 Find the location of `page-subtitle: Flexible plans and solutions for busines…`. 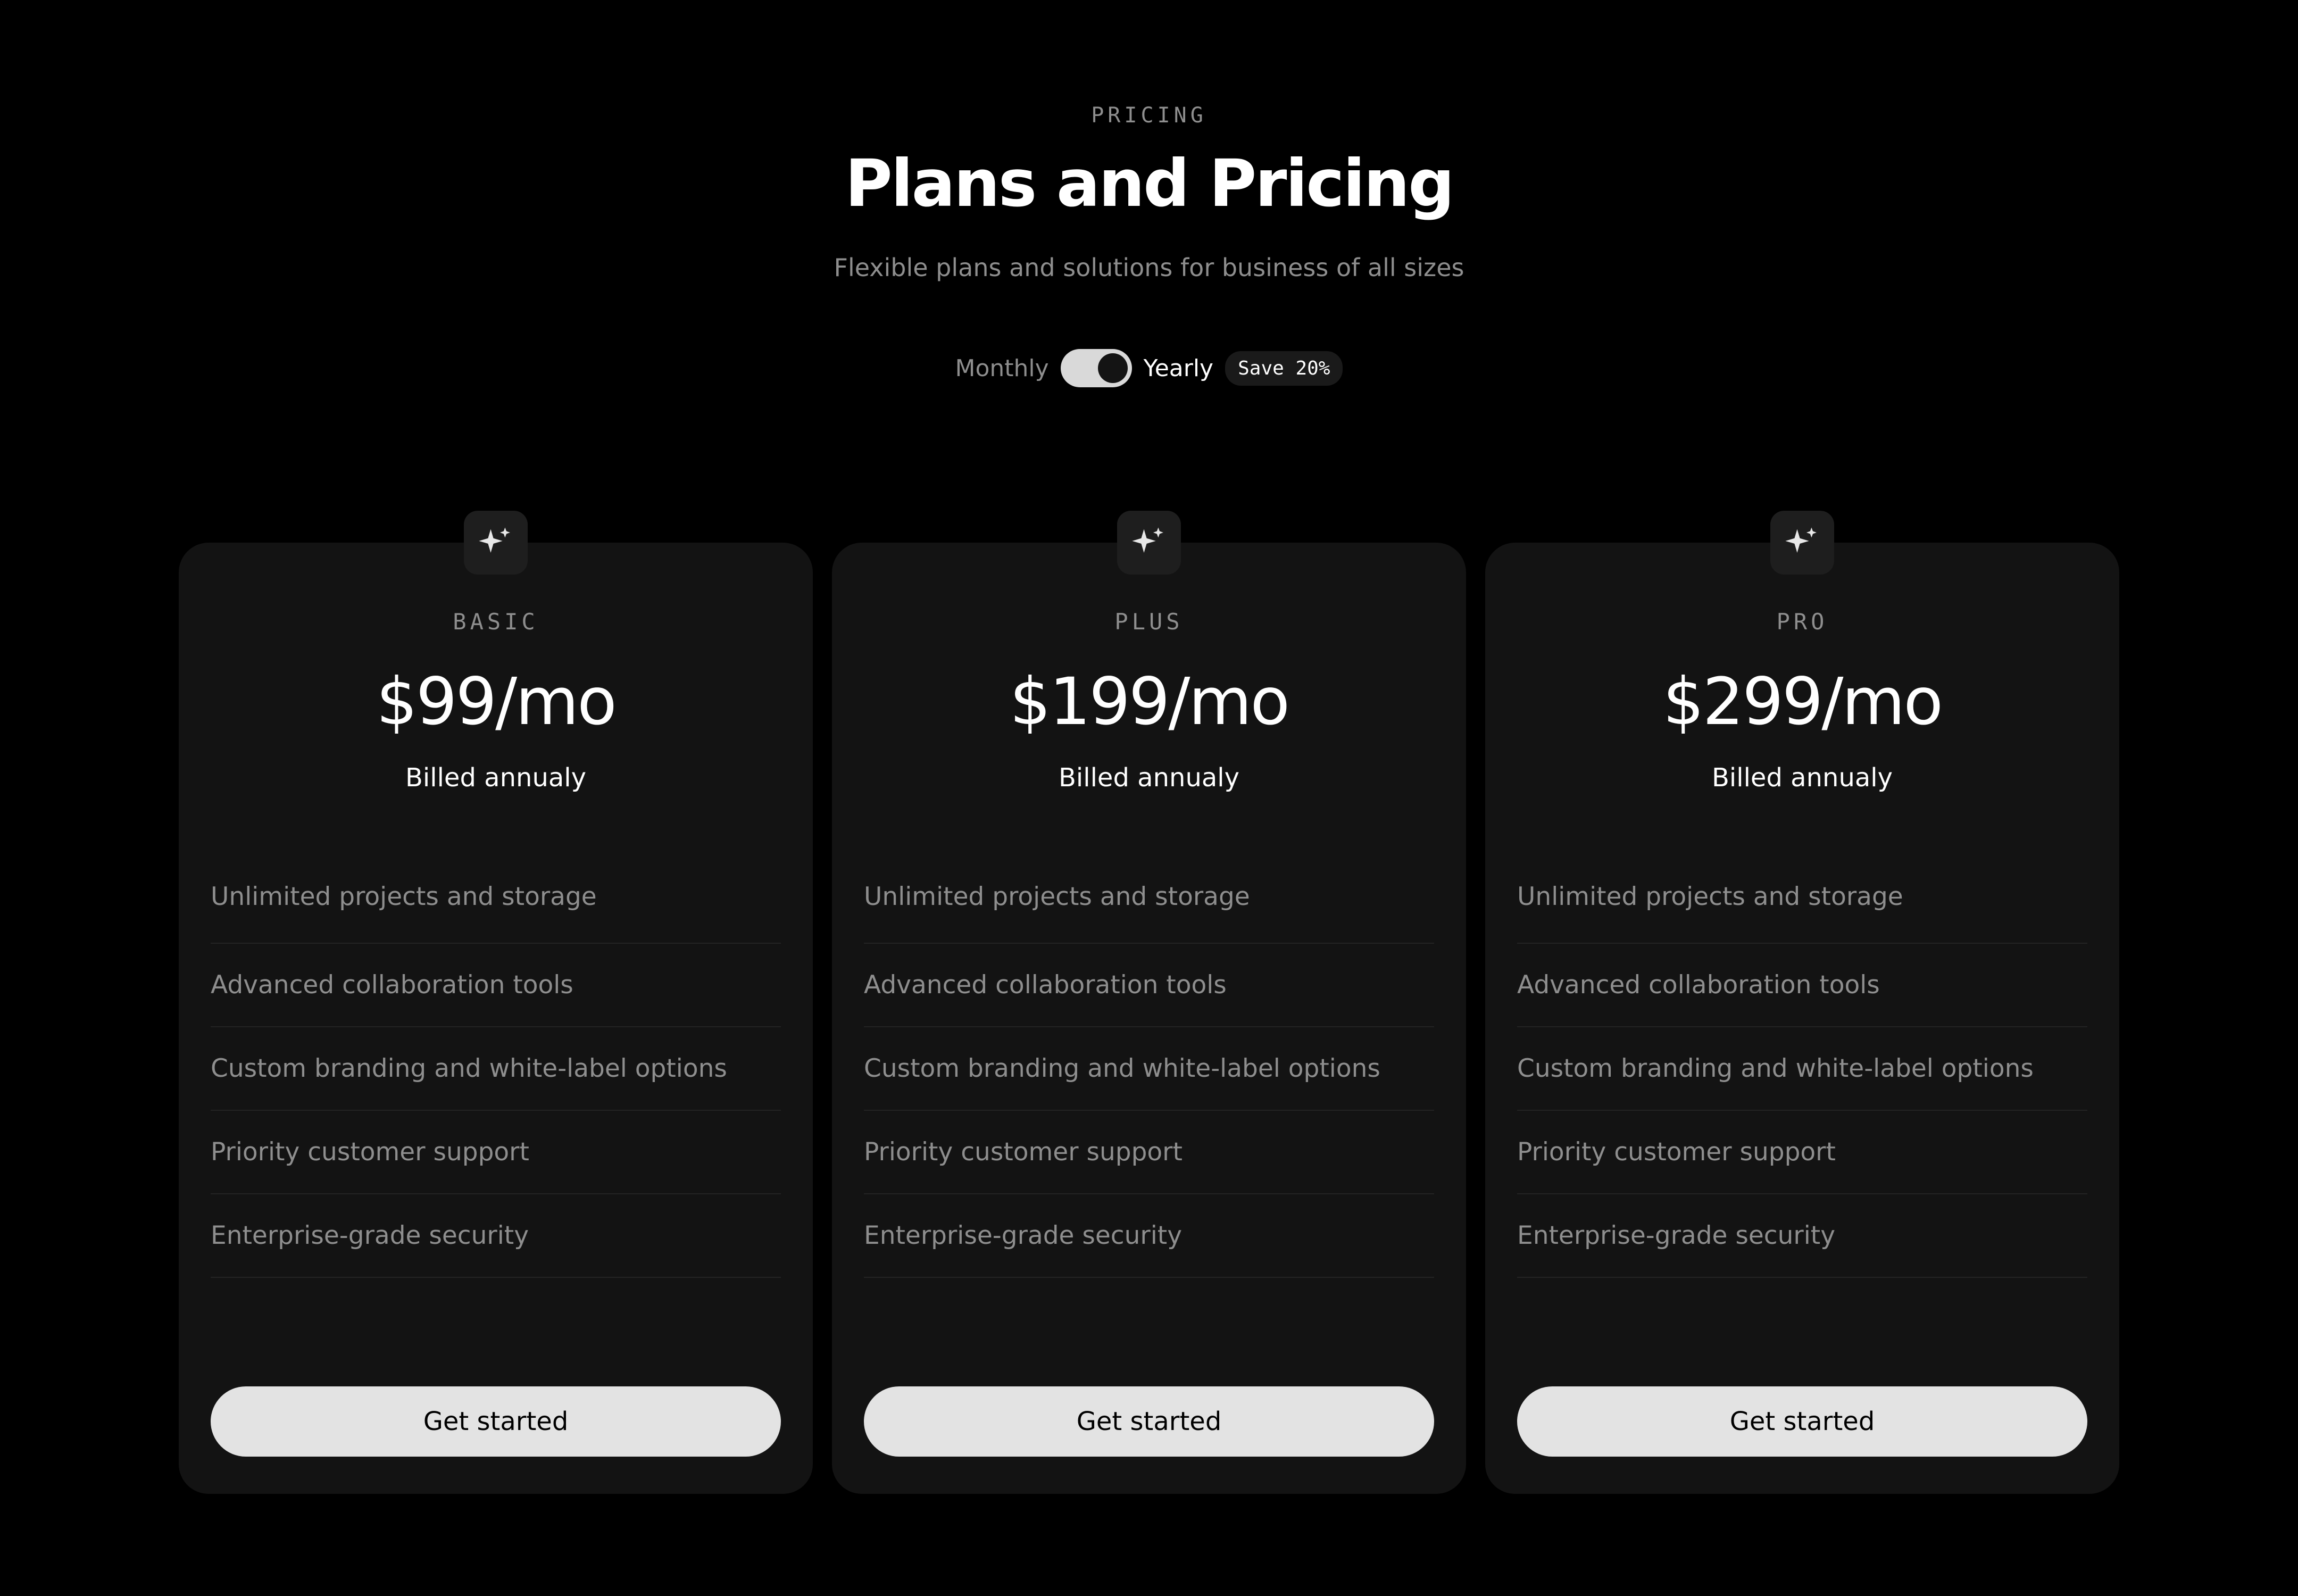

page-subtitle: Flexible plans and solutions for busines… is located at coordinates (1149, 267).